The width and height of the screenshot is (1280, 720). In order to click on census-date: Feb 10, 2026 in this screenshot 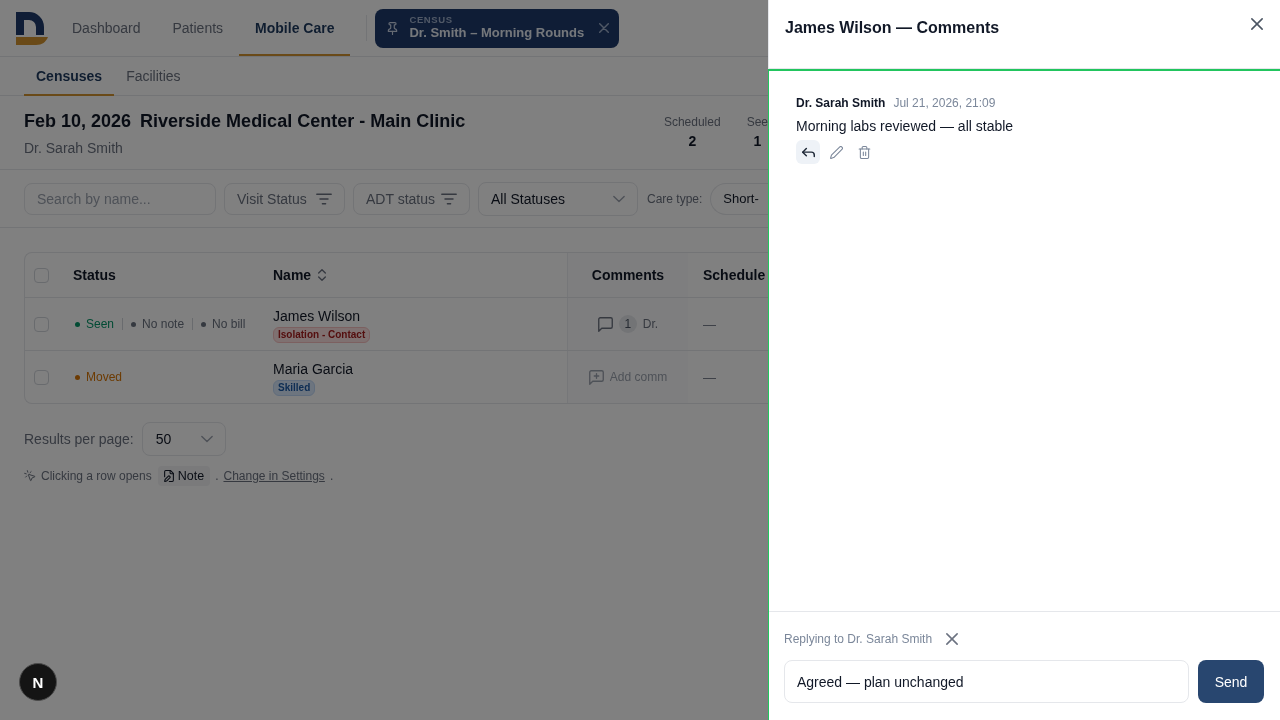, I will do `click(78, 121)`.